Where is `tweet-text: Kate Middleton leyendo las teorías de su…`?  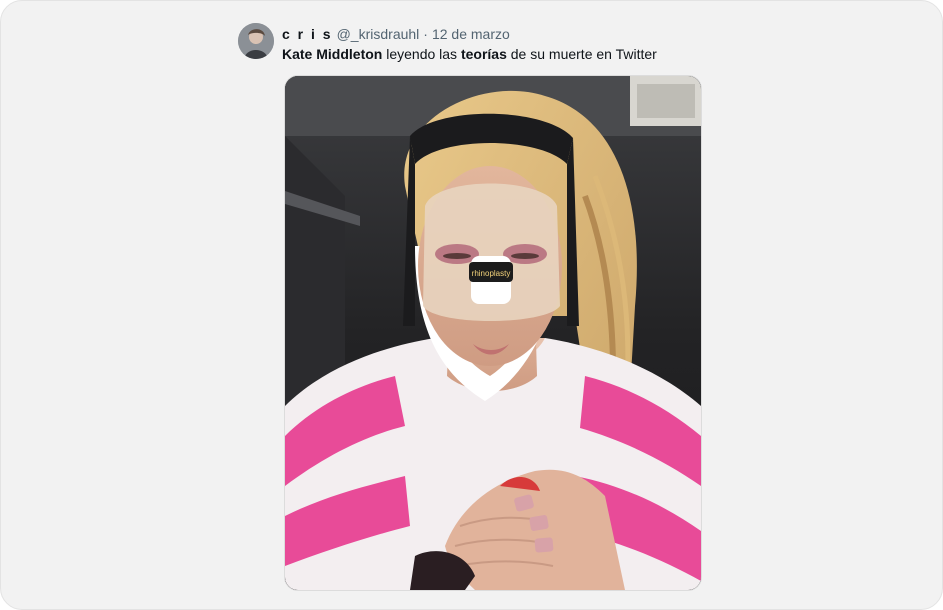 tweet-text: Kate Middleton leyendo las teorías de su… is located at coordinates (492, 54).